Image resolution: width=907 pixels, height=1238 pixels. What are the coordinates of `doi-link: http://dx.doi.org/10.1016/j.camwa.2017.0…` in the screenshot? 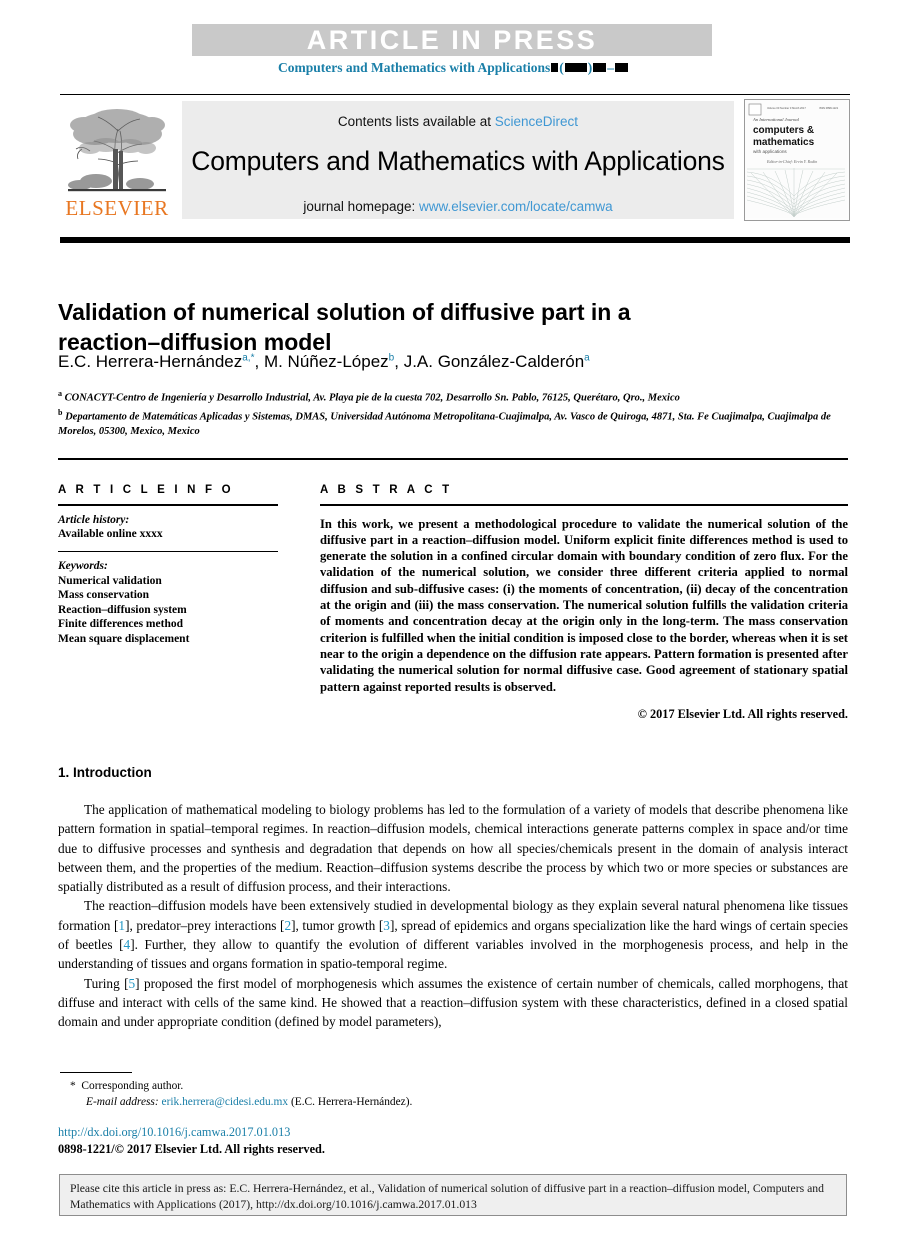 It's located at (191, 1132).